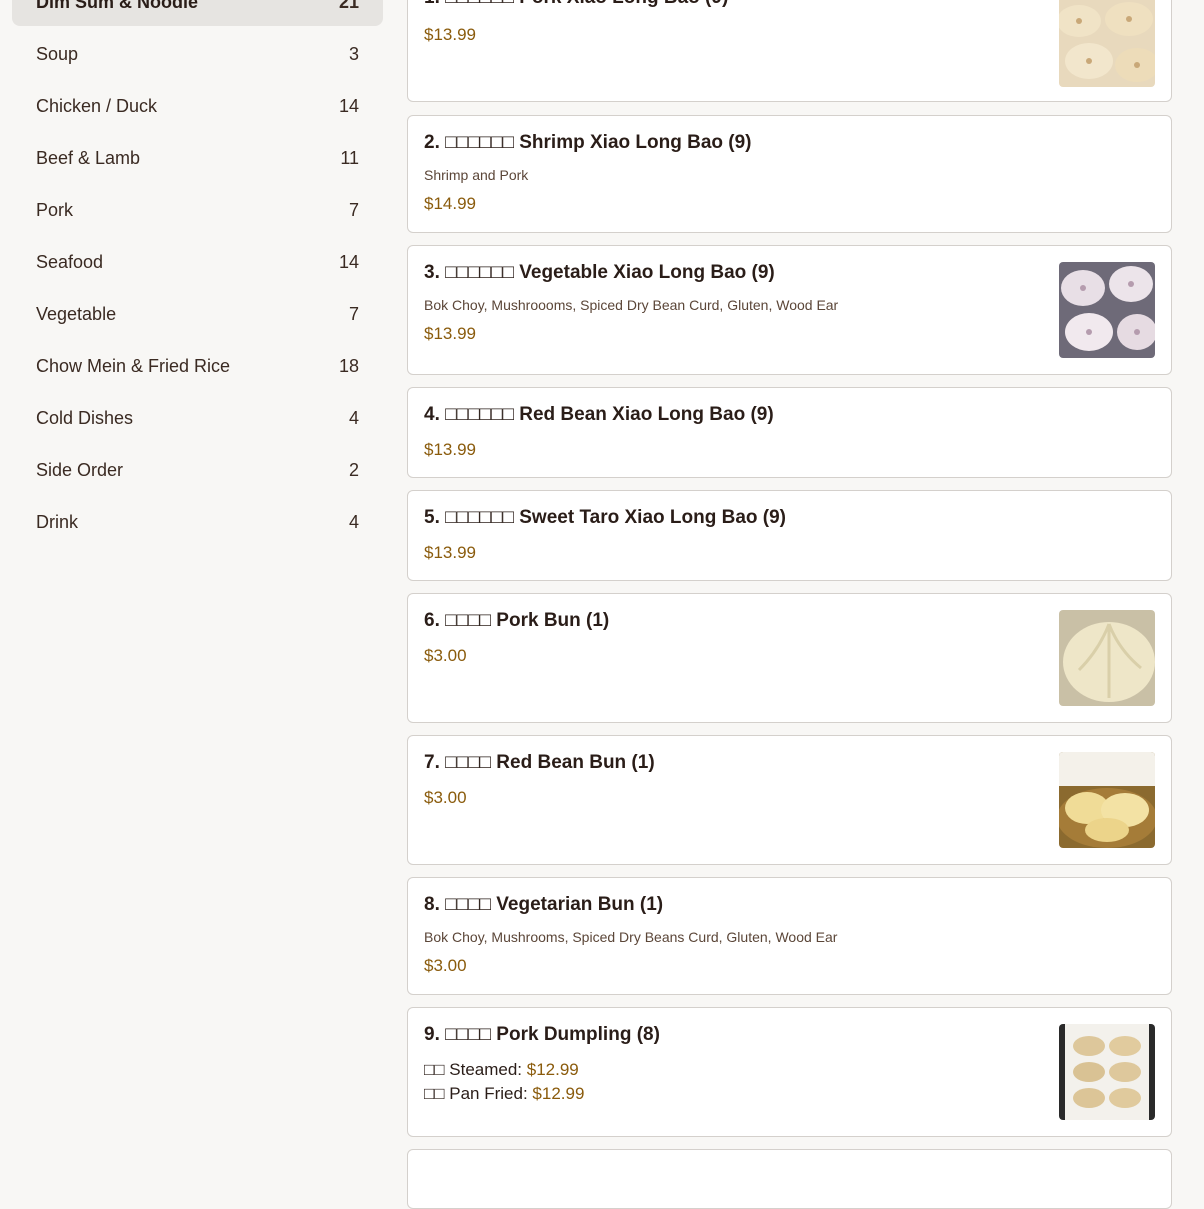 The height and width of the screenshot is (1209, 1204). What do you see at coordinates (789, 51) in the screenshot?
I see `menu-item-card: 1. □□□□□□ Pork Xiao Long Bao (9) $13.99` at bounding box center [789, 51].